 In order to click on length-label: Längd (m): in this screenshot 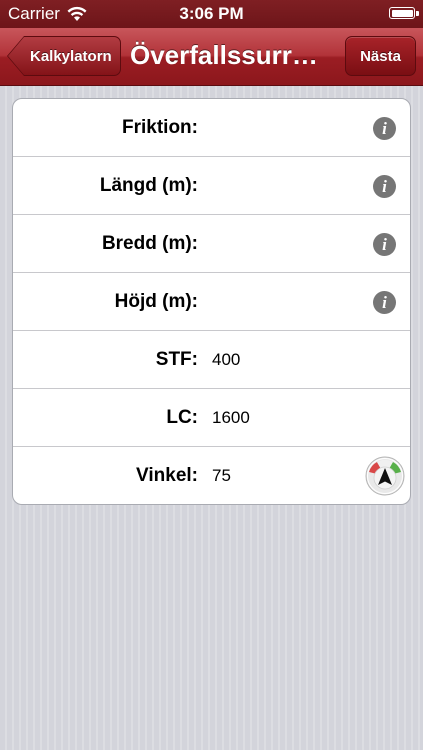, I will do `click(148, 185)`.